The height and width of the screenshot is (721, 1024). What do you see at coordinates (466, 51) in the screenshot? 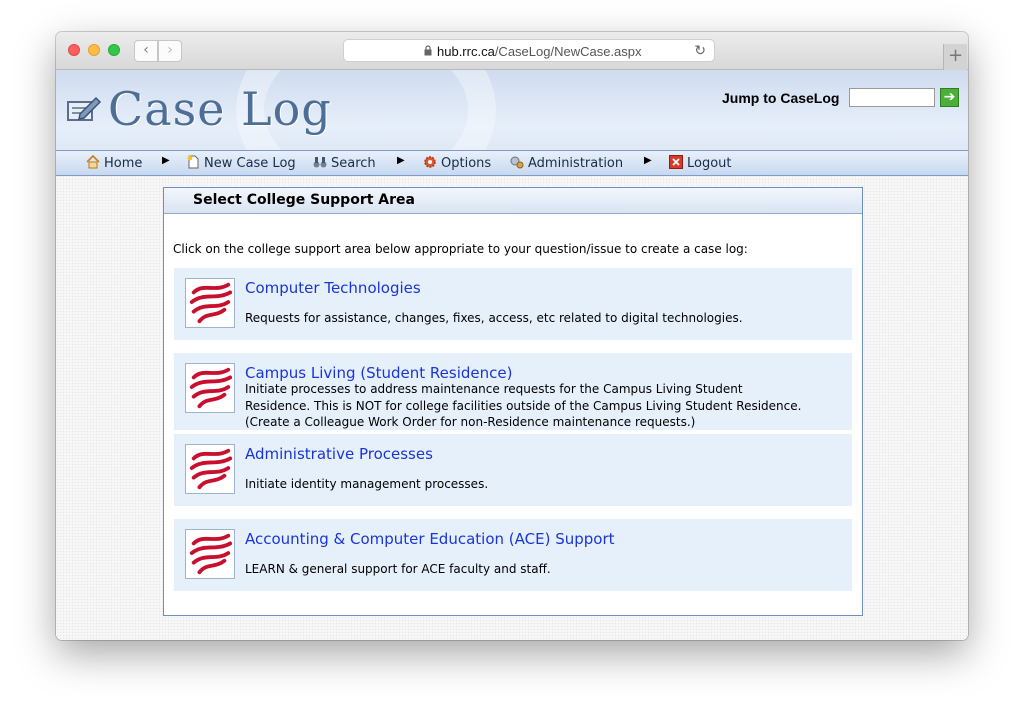
I see `url-domain: hub.rrc.ca` at bounding box center [466, 51].